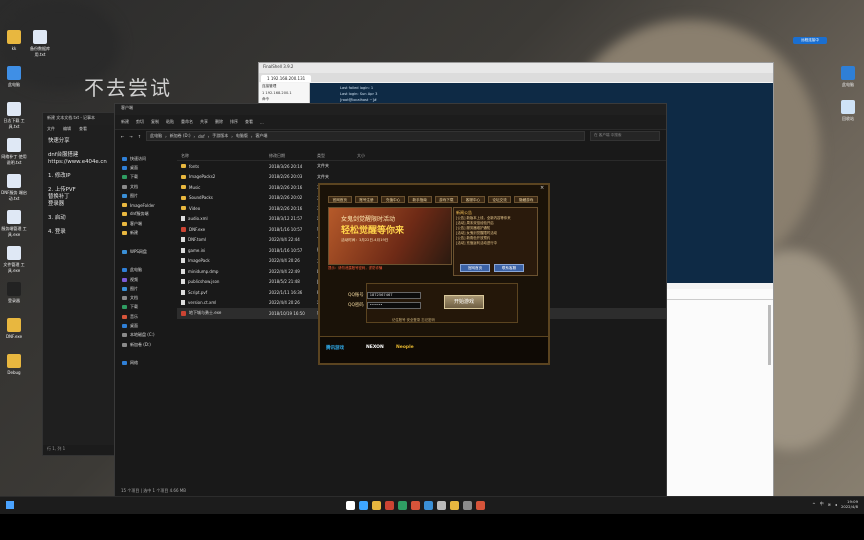  I want to click on start-game-button: 开始游戏, so click(464, 302).